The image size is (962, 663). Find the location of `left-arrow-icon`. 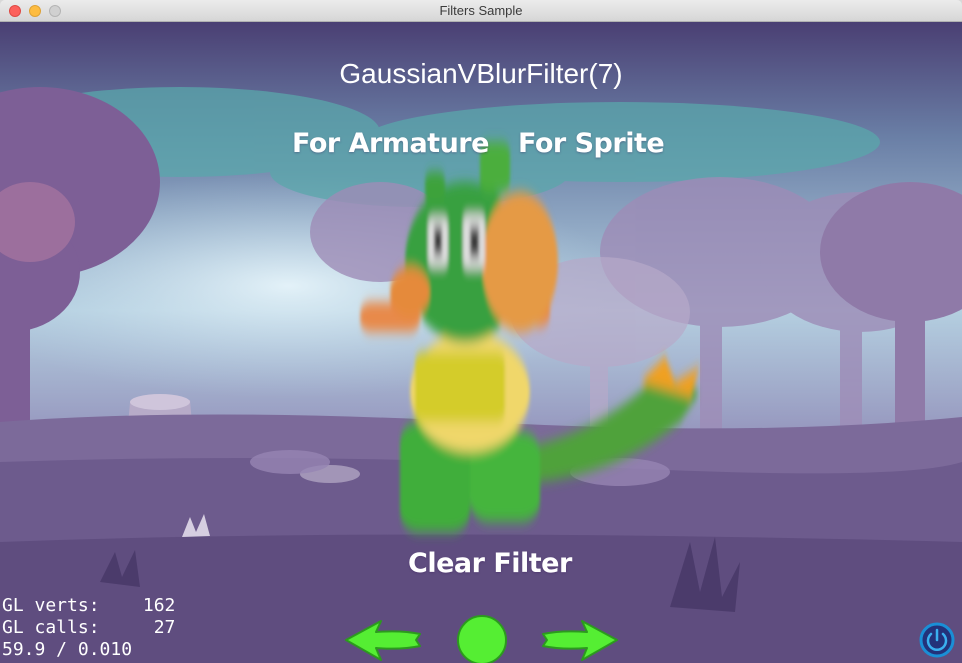

left-arrow-icon is located at coordinates (383, 640).